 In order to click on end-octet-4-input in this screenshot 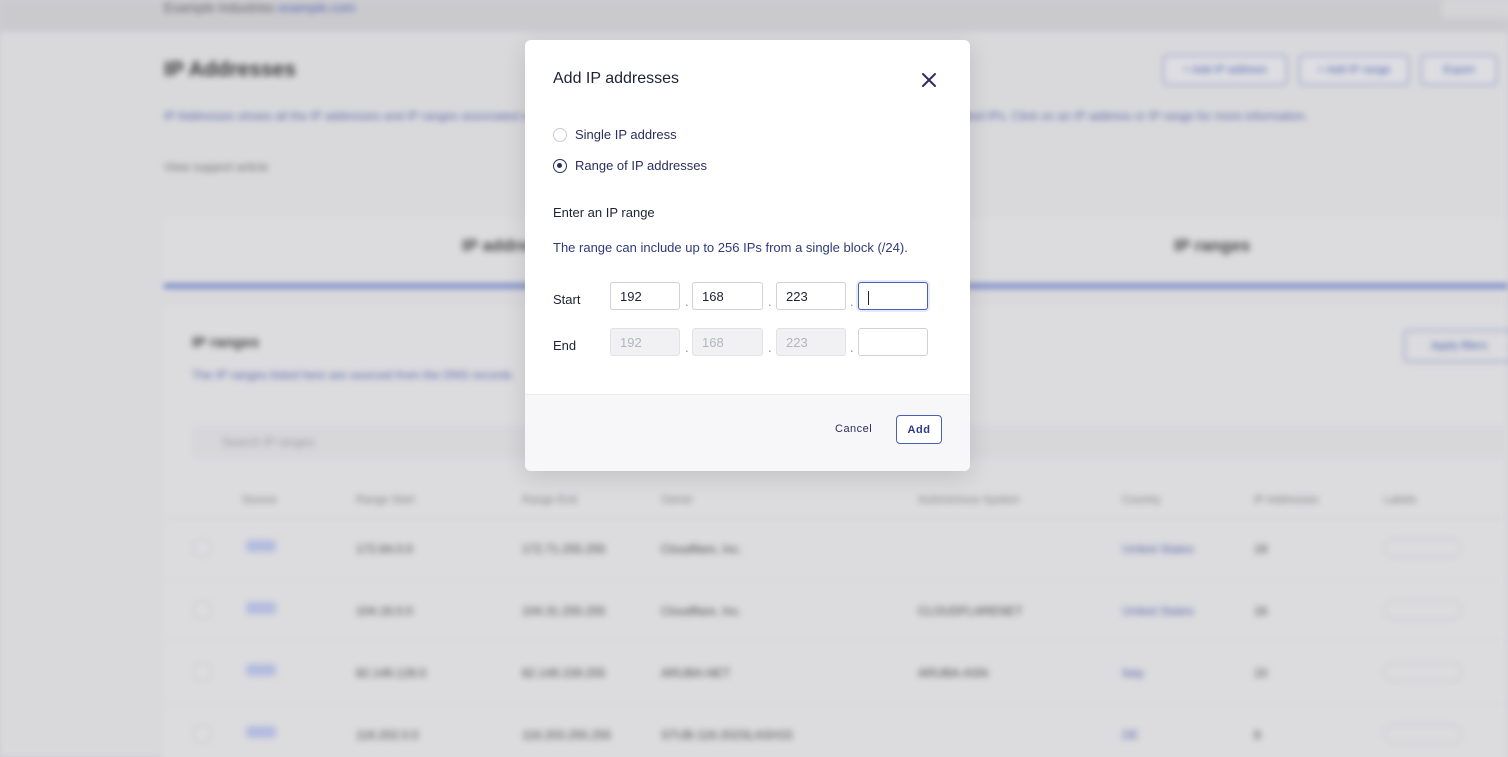, I will do `click(893, 342)`.